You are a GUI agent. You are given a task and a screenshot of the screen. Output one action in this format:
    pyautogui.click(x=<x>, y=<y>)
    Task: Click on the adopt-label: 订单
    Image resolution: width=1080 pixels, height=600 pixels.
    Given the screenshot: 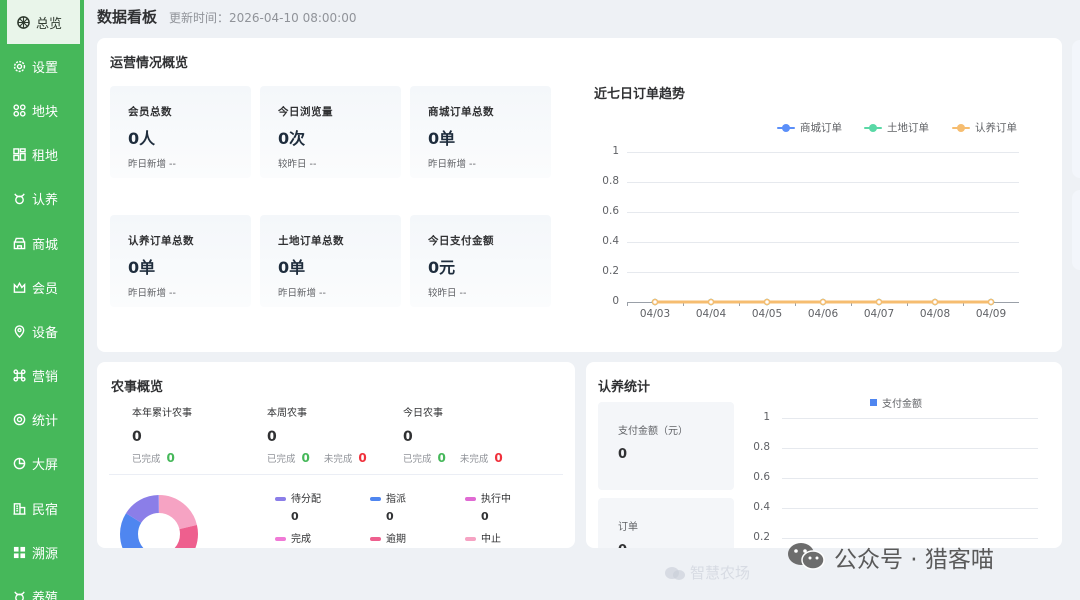 What is the action you would take?
    pyautogui.click(x=628, y=527)
    